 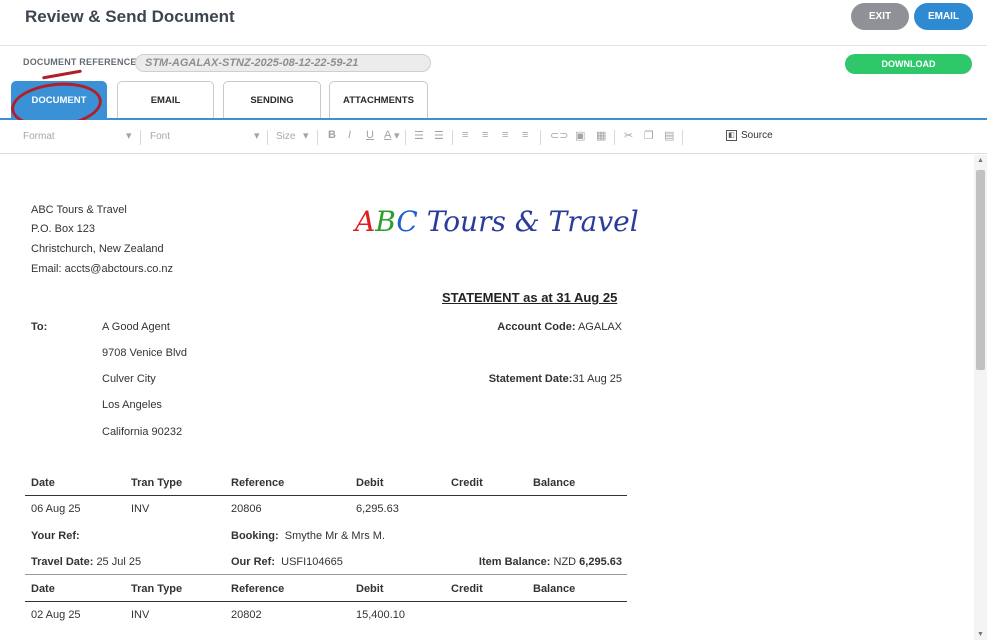 I want to click on entry-date: 06 Aug 25, so click(x=56, y=509).